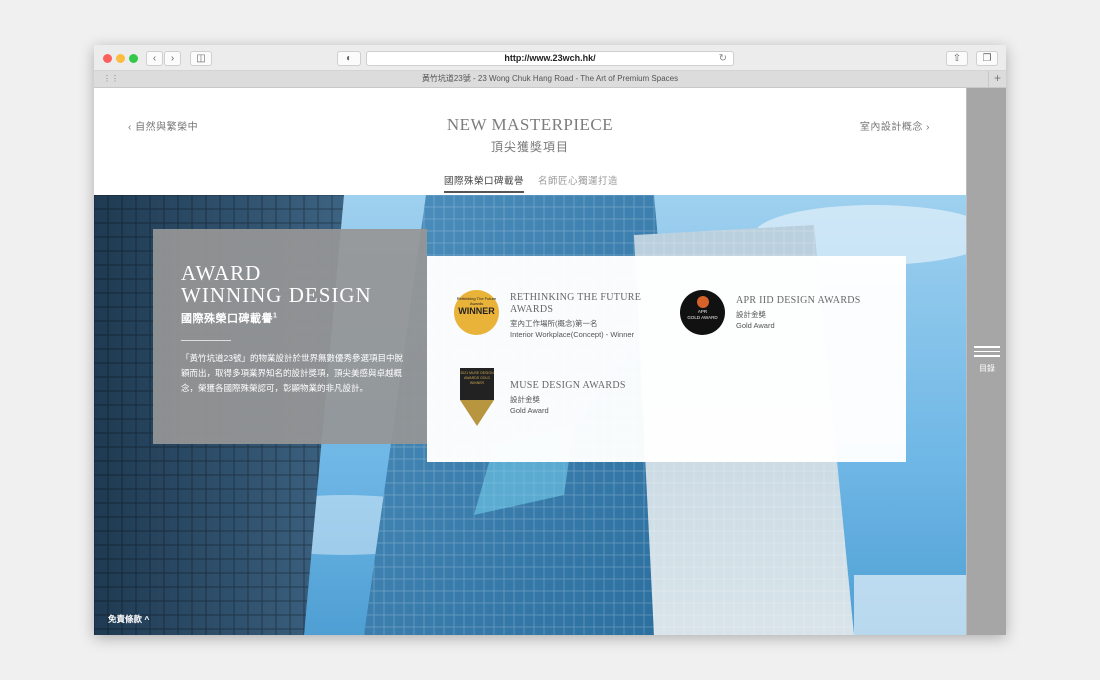 The height and width of the screenshot is (680, 1100). I want to click on grid-icon: ⋮⋮, so click(111, 79).